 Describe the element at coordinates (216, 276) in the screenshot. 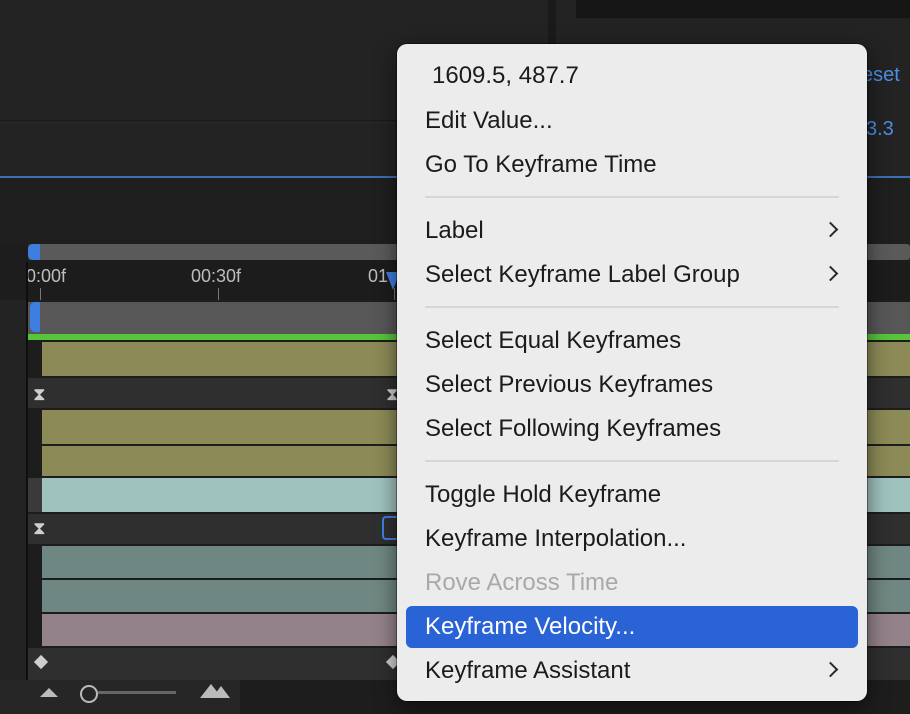

I see `ruler-label-30f: 00:30f` at that location.